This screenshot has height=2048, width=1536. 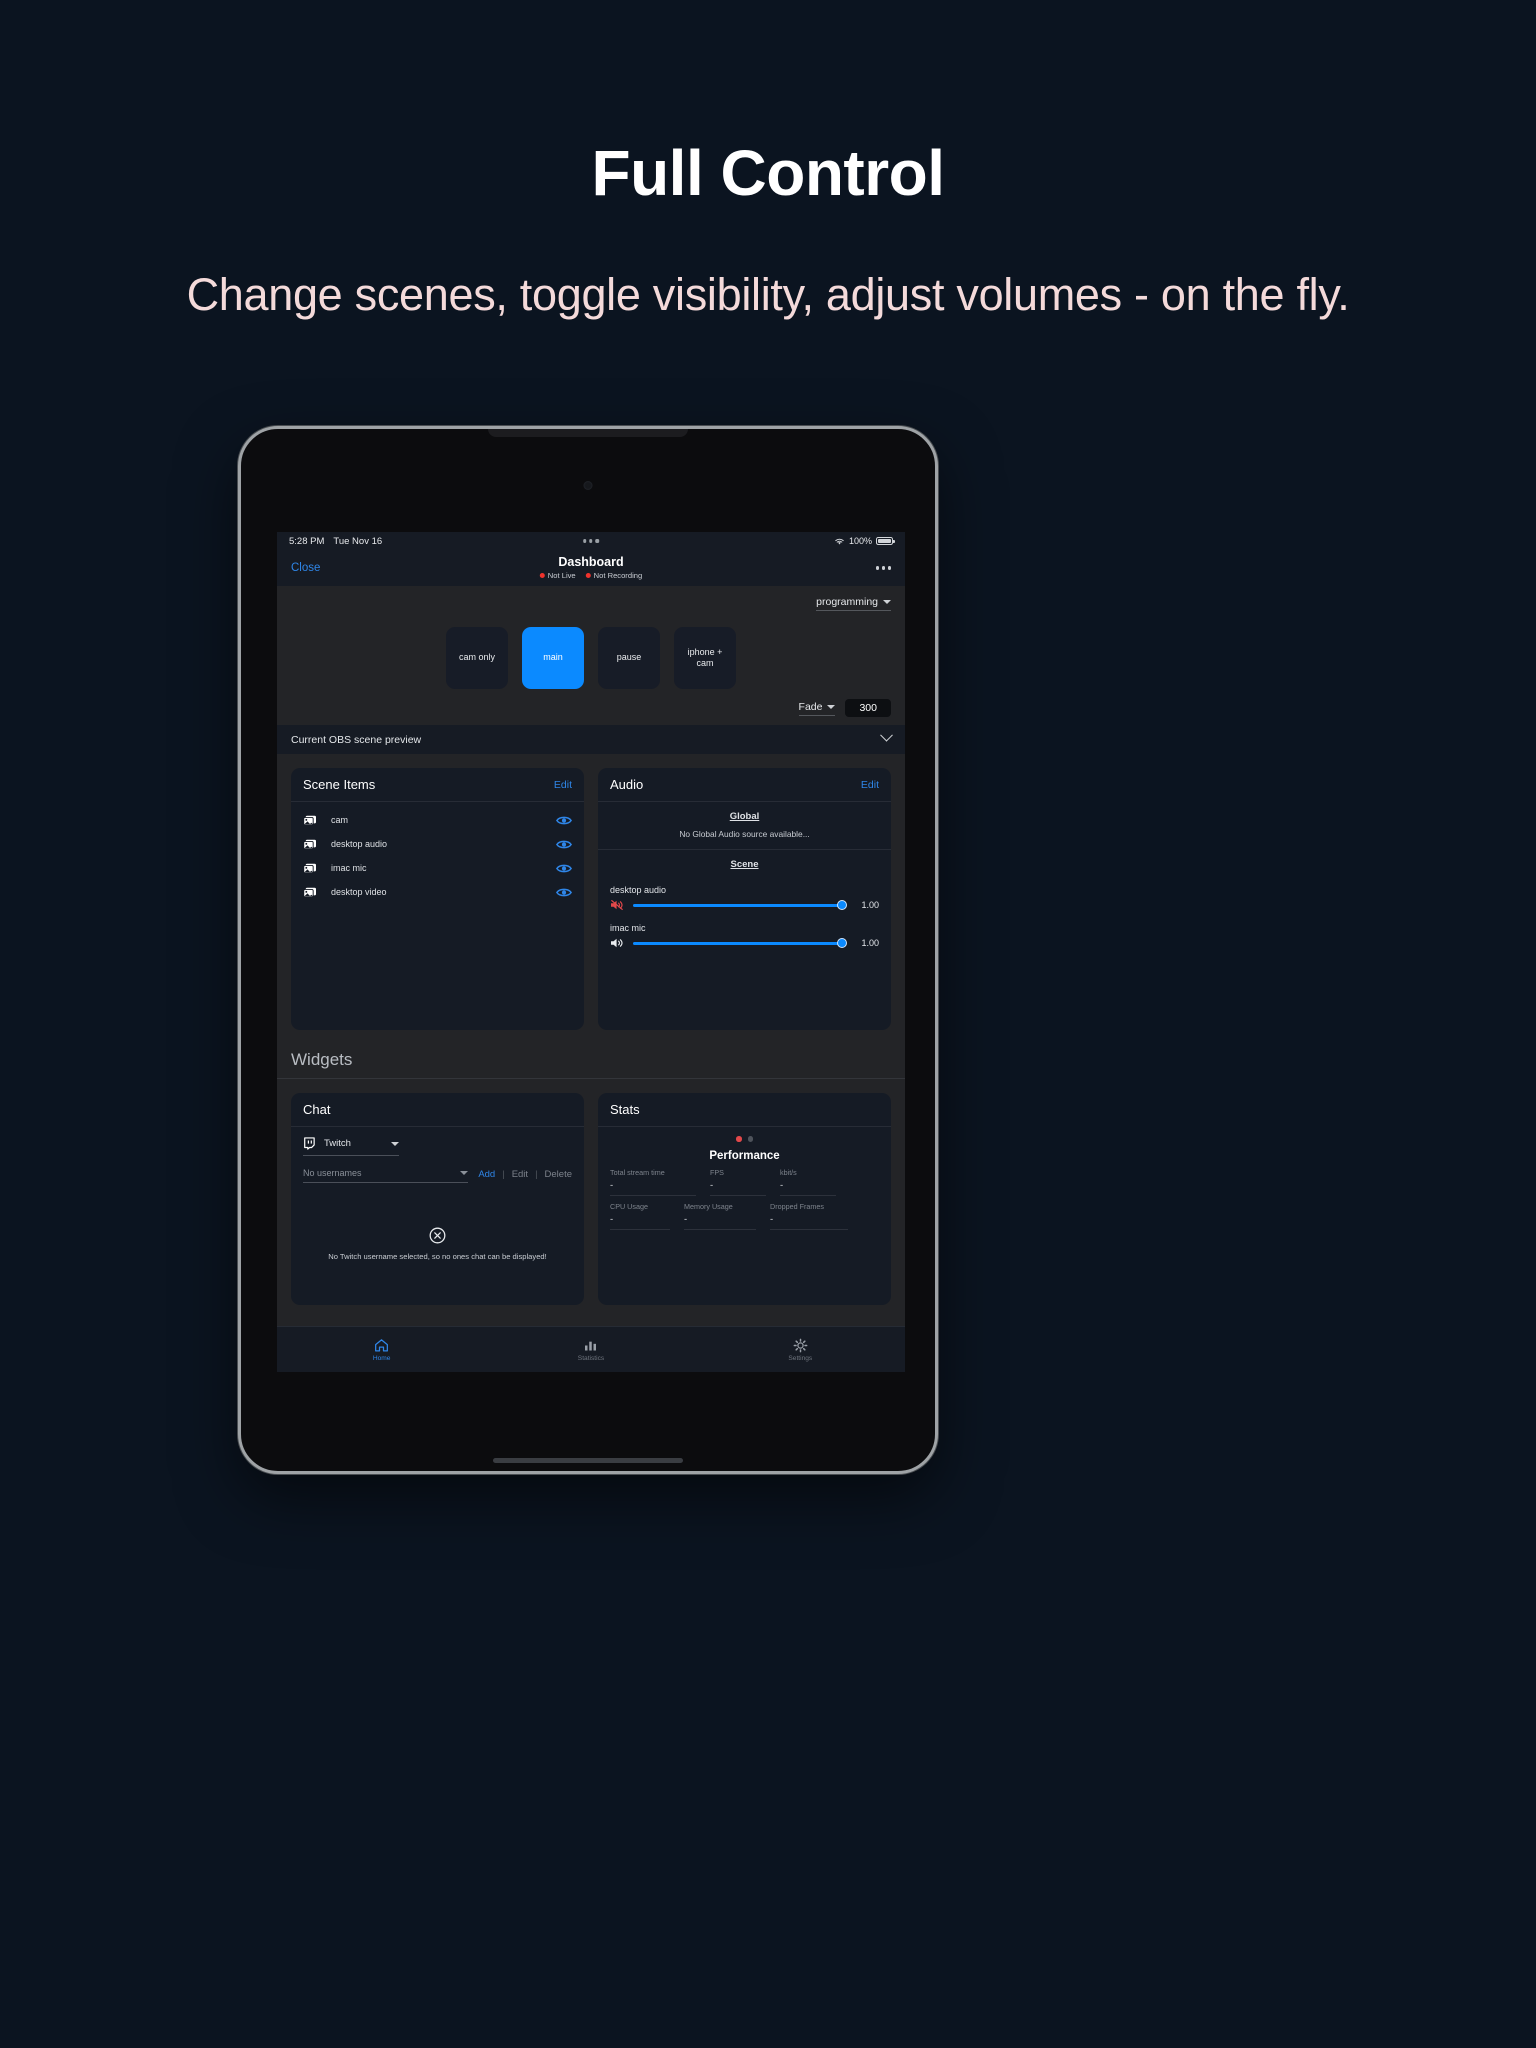 What do you see at coordinates (744, 864) in the screenshot?
I see `scene-audio-heading: Scene` at bounding box center [744, 864].